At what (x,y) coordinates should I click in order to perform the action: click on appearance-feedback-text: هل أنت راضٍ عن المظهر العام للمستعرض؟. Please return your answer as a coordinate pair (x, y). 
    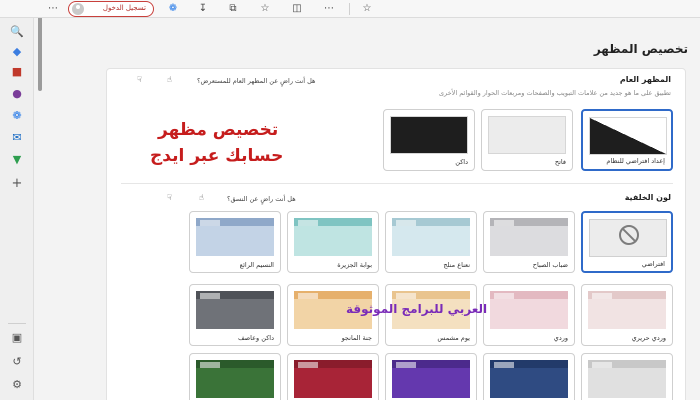
    Looking at the image, I should click on (256, 81).